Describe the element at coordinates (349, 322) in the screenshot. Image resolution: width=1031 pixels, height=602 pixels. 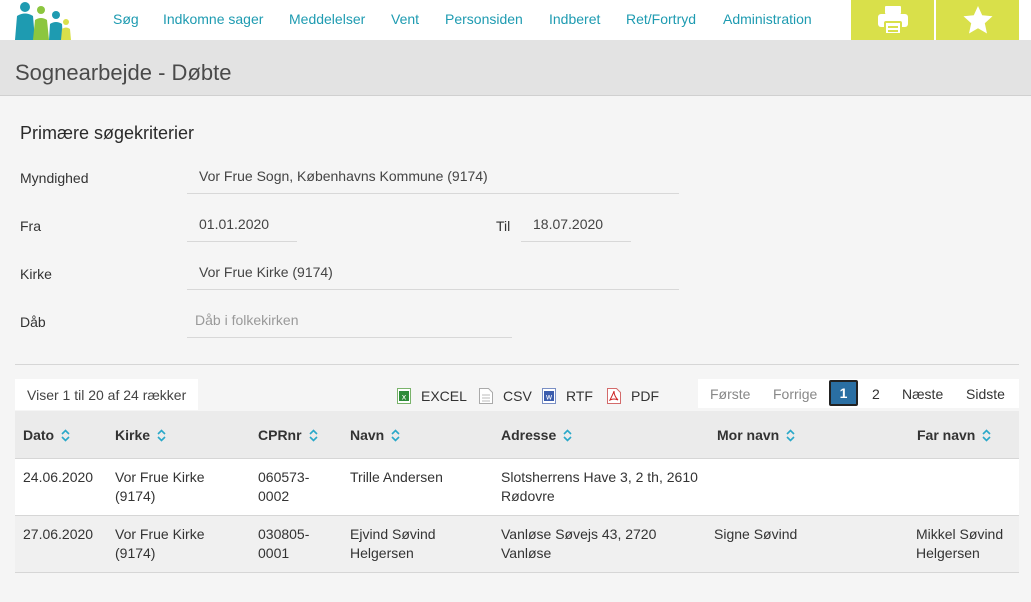
I see `daab-field: Dåb i folkekirken` at that location.